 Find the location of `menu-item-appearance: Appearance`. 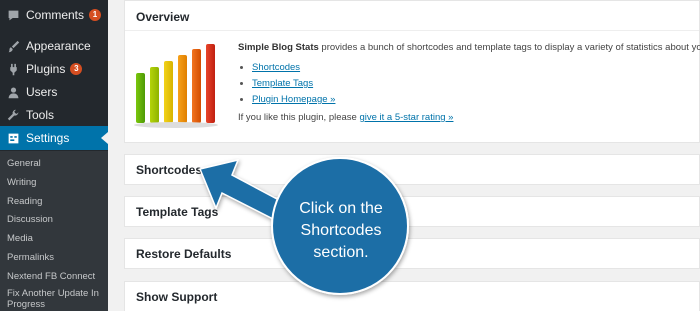

menu-item-appearance: Appearance is located at coordinates (54, 46).